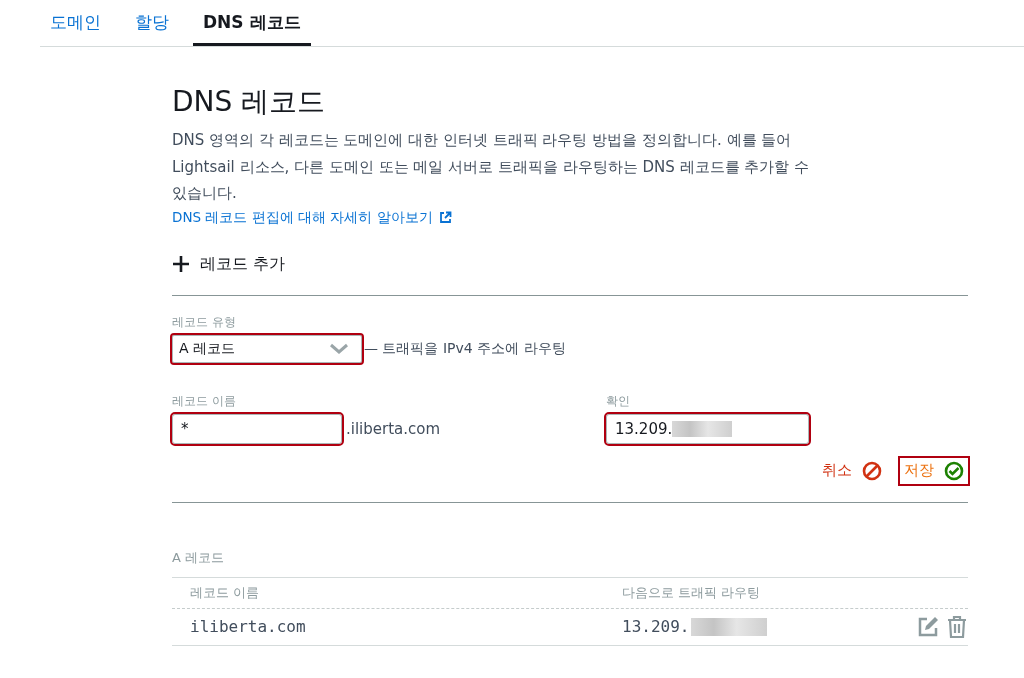 Image resolution: width=1024 pixels, height=678 pixels. What do you see at coordinates (928, 626) in the screenshot?
I see `edit-icon` at bounding box center [928, 626].